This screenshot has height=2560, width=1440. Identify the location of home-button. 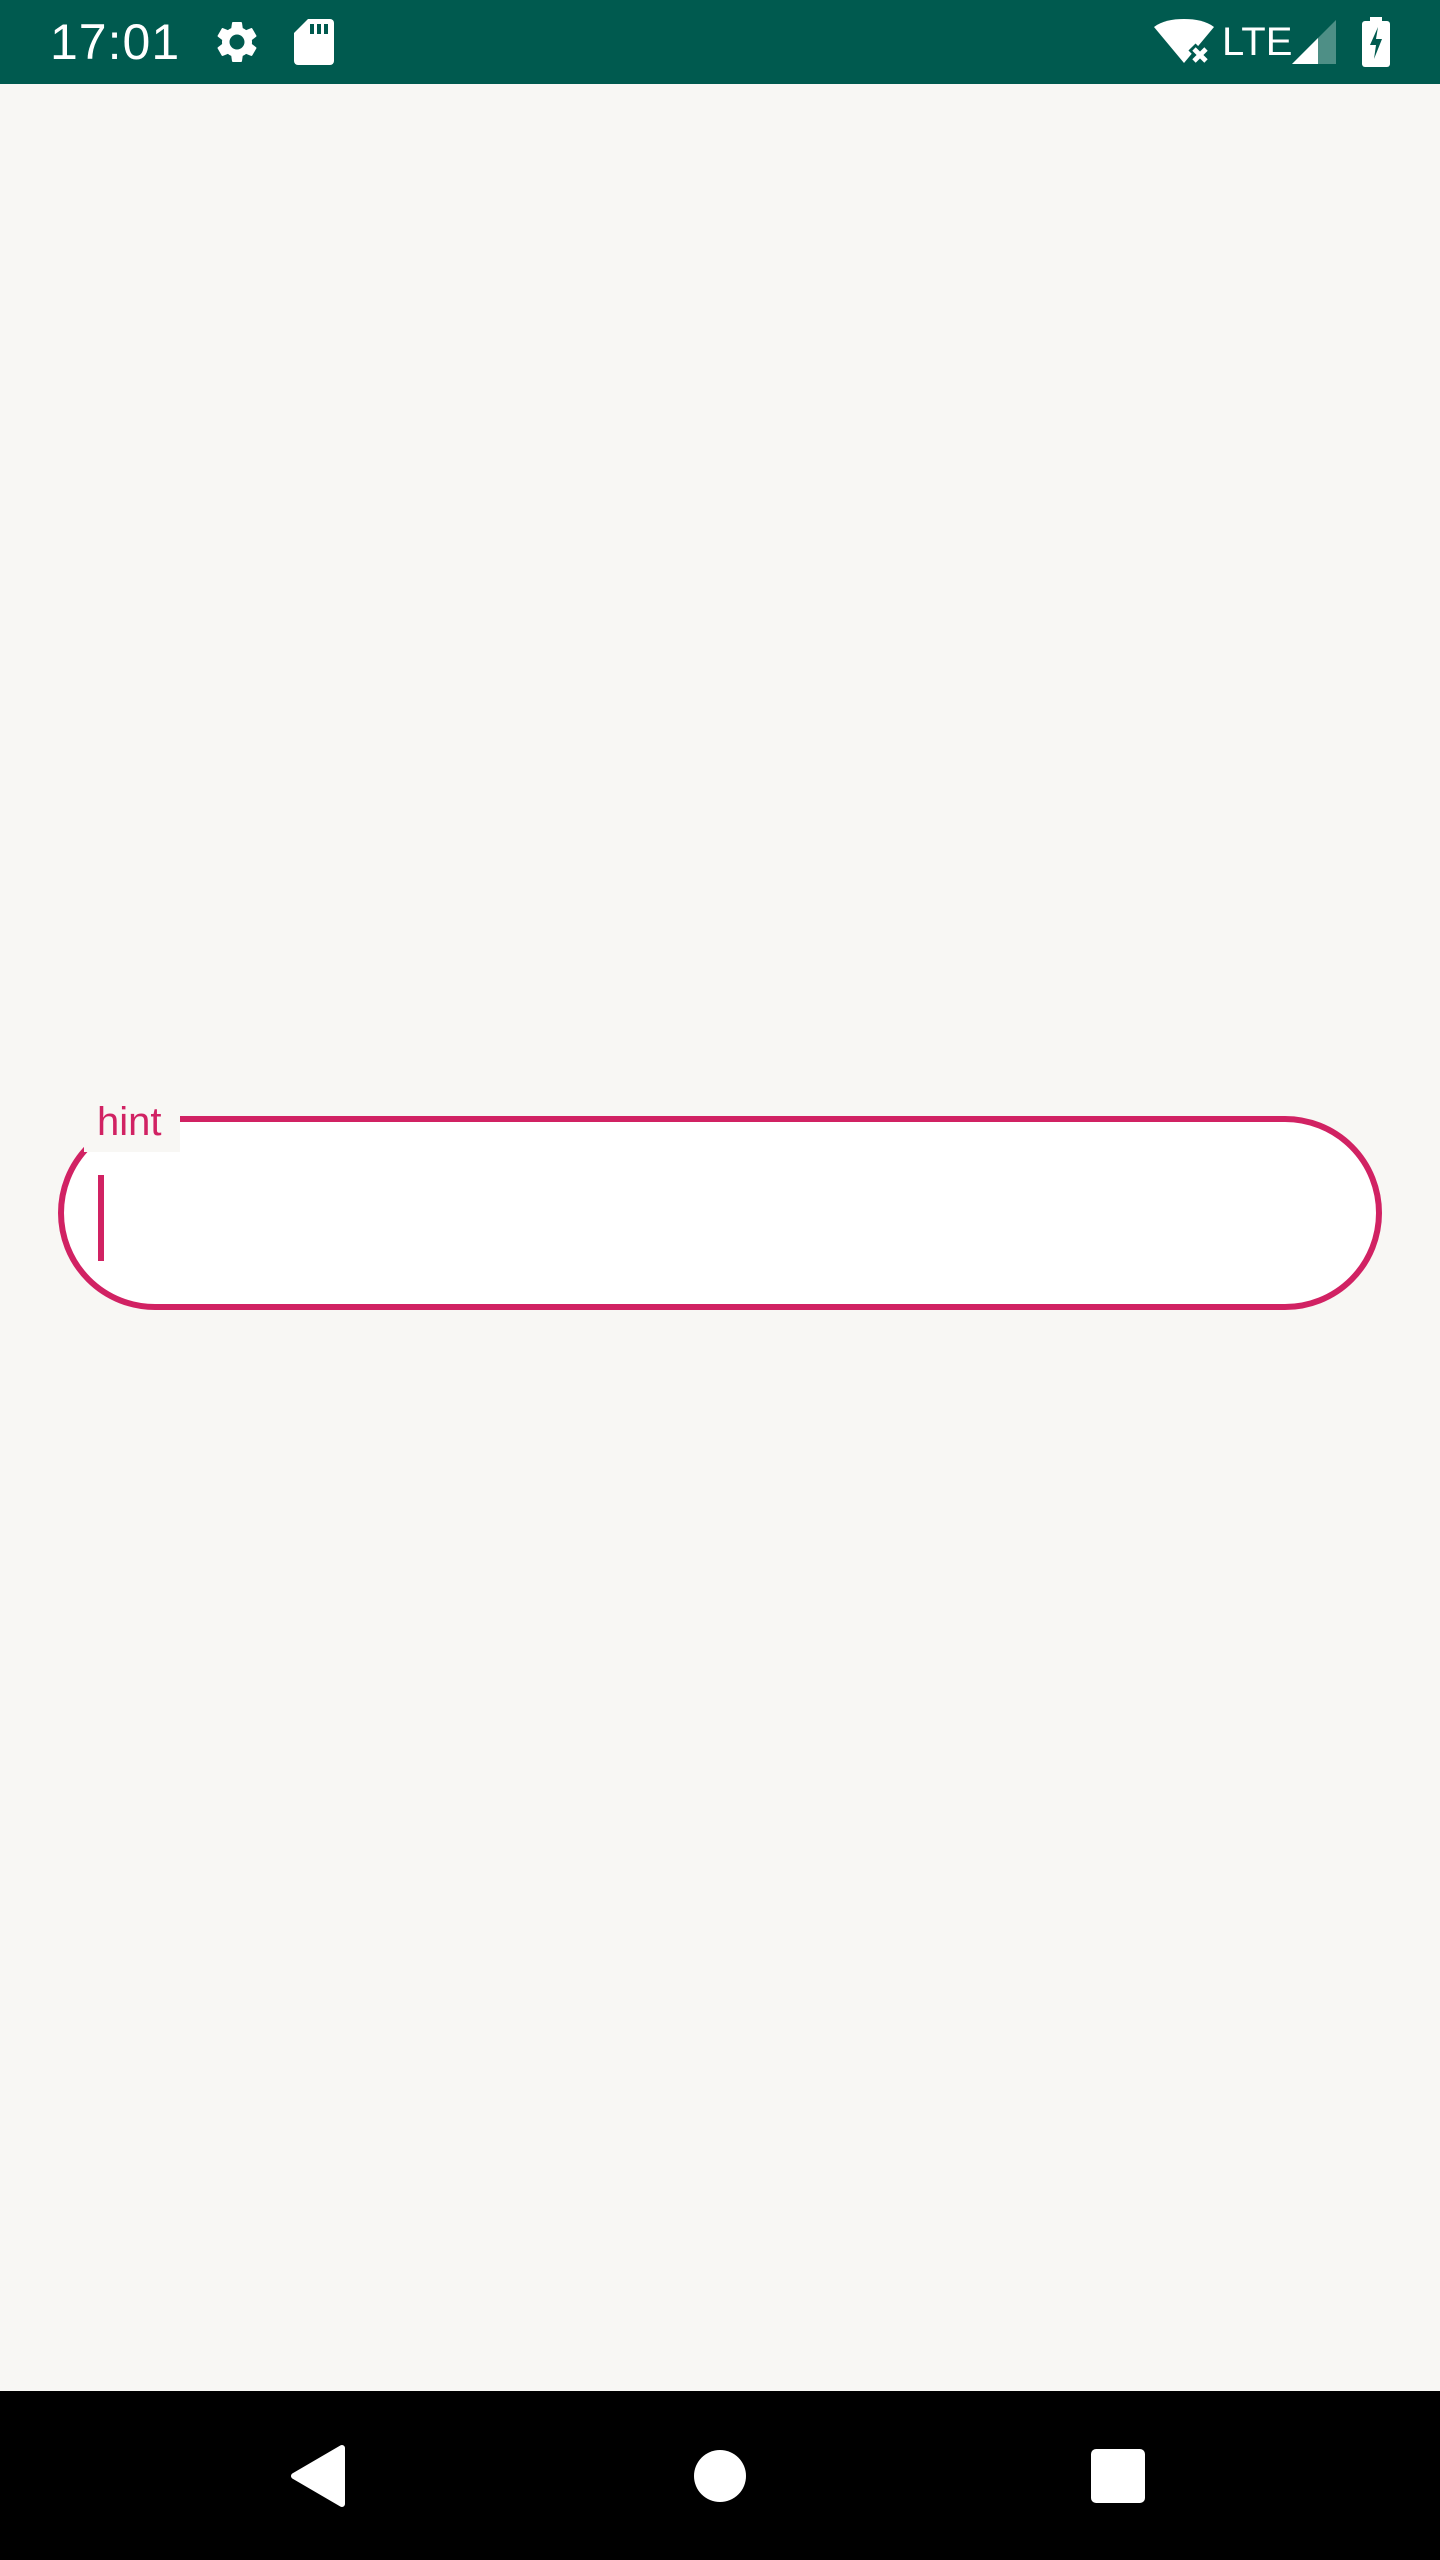
(720, 2475).